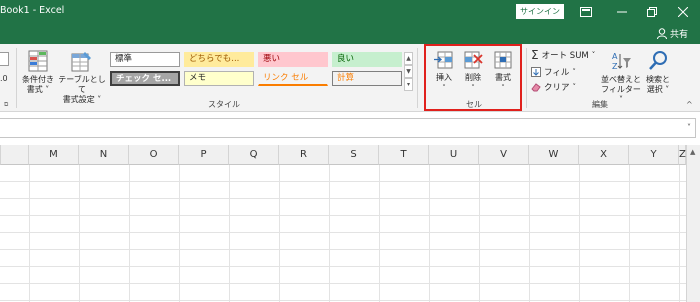 The height and width of the screenshot is (302, 700). What do you see at coordinates (554, 155) in the screenshot?
I see `column-header: W` at bounding box center [554, 155].